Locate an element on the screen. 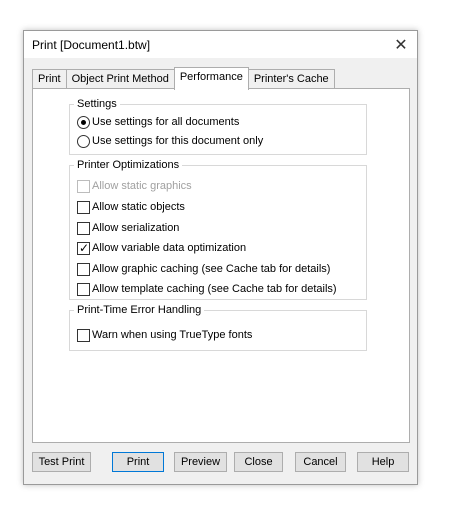  radio-this-document-only: Use settings for this document only is located at coordinates (170, 141).